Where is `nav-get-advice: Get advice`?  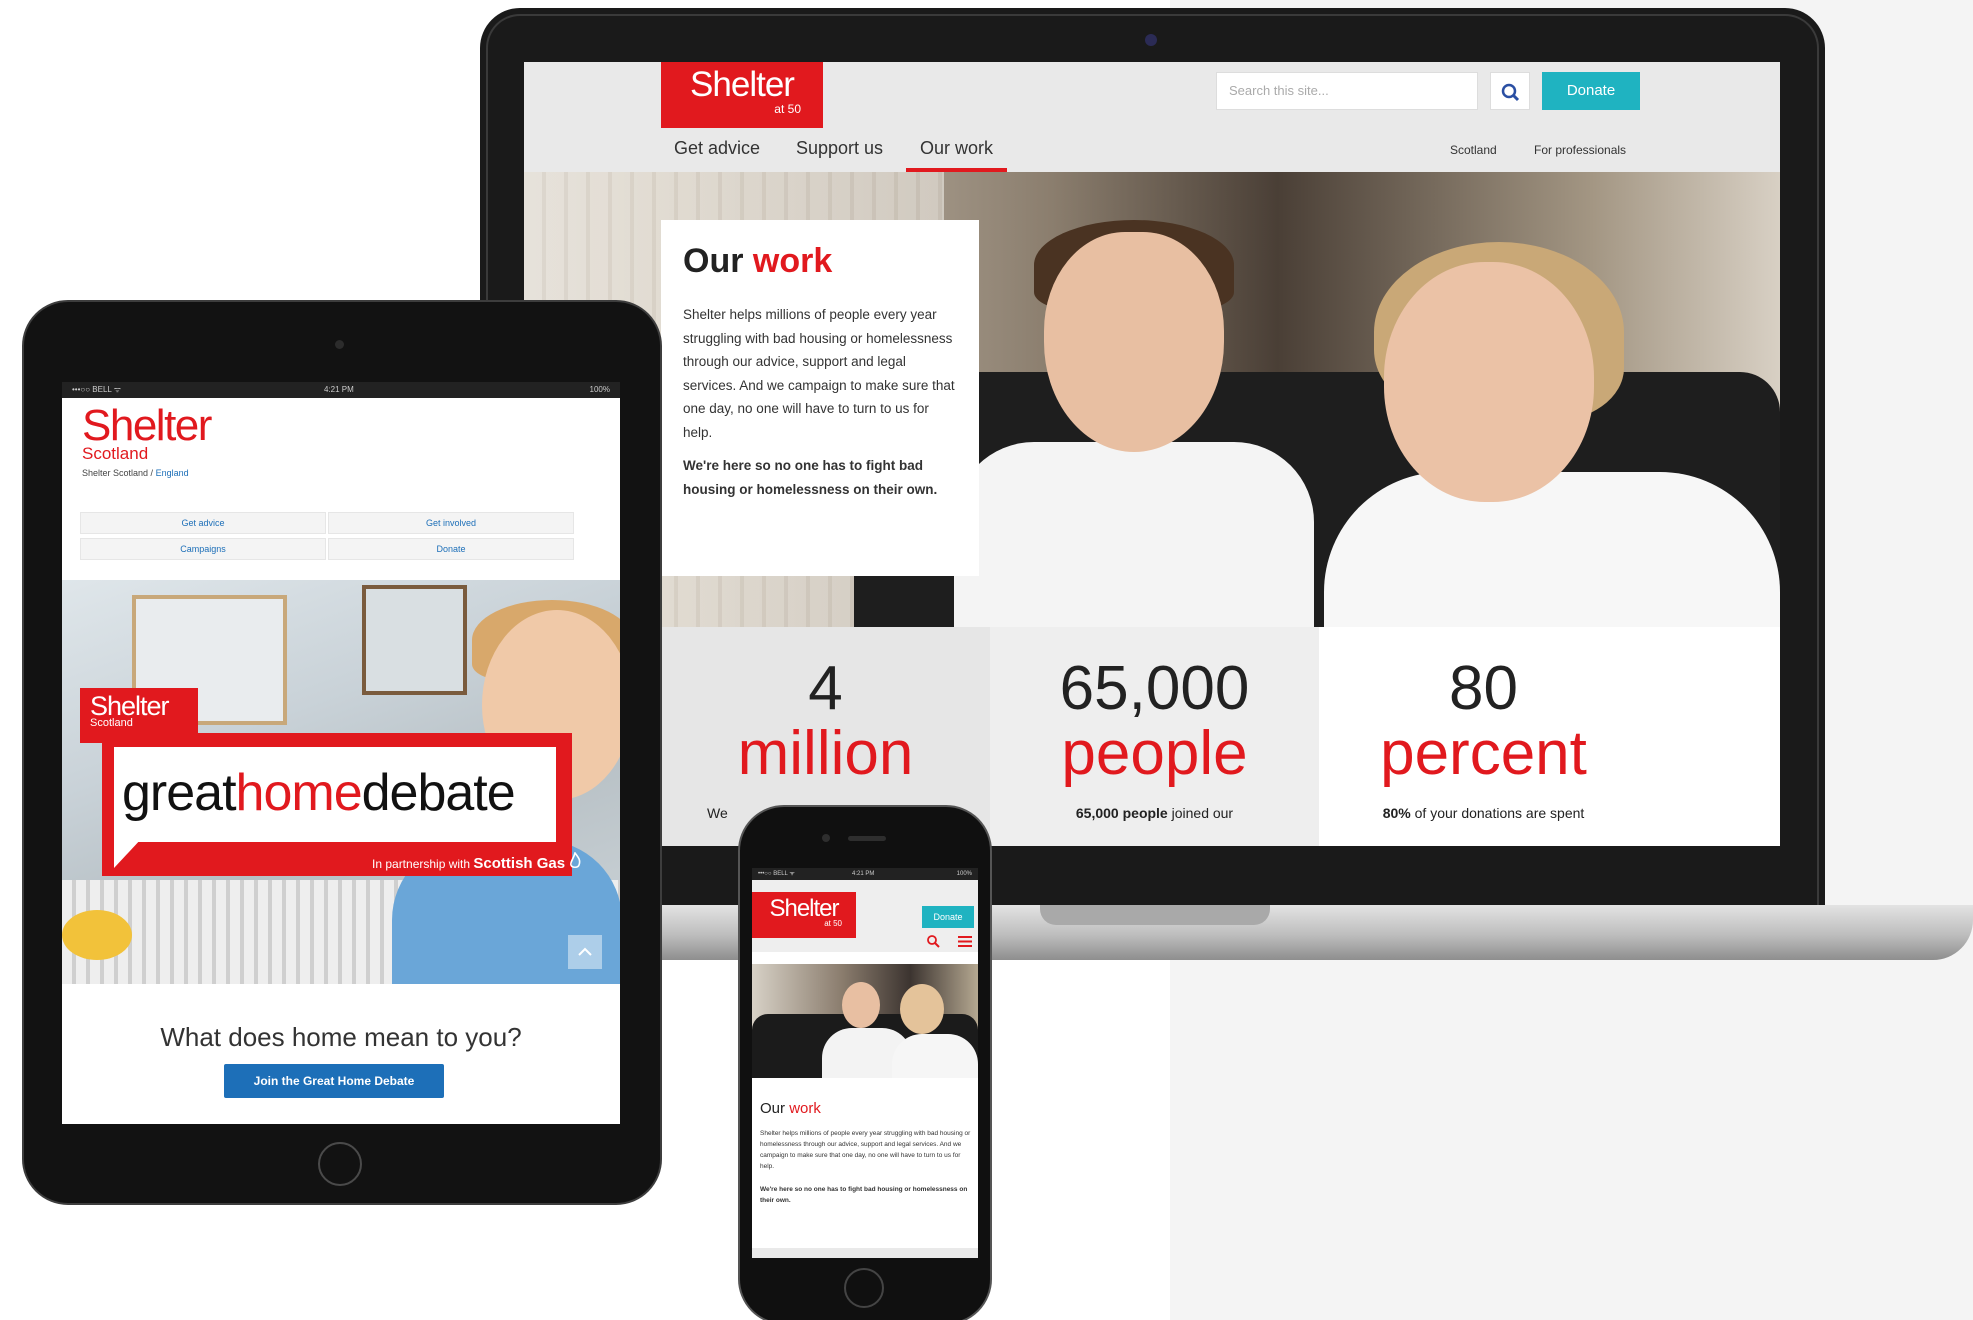
nav-get-advice: Get advice is located at coordinates (717, 148).